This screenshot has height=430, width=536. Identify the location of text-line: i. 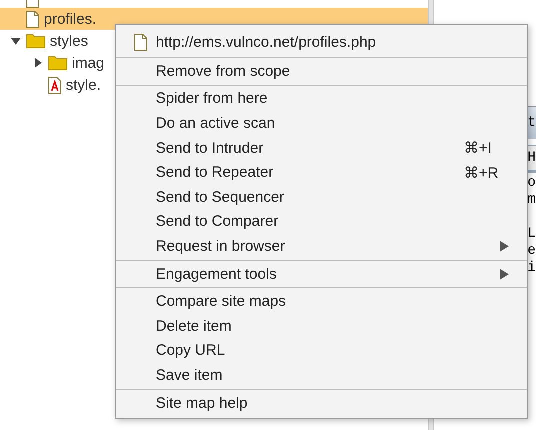
(532, 268).